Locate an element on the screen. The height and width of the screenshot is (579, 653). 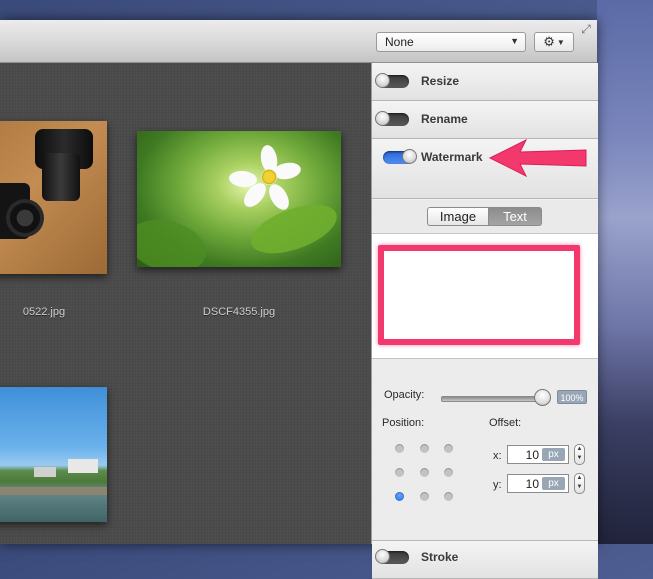
rename-toggle is located at coordinates (392, 118).